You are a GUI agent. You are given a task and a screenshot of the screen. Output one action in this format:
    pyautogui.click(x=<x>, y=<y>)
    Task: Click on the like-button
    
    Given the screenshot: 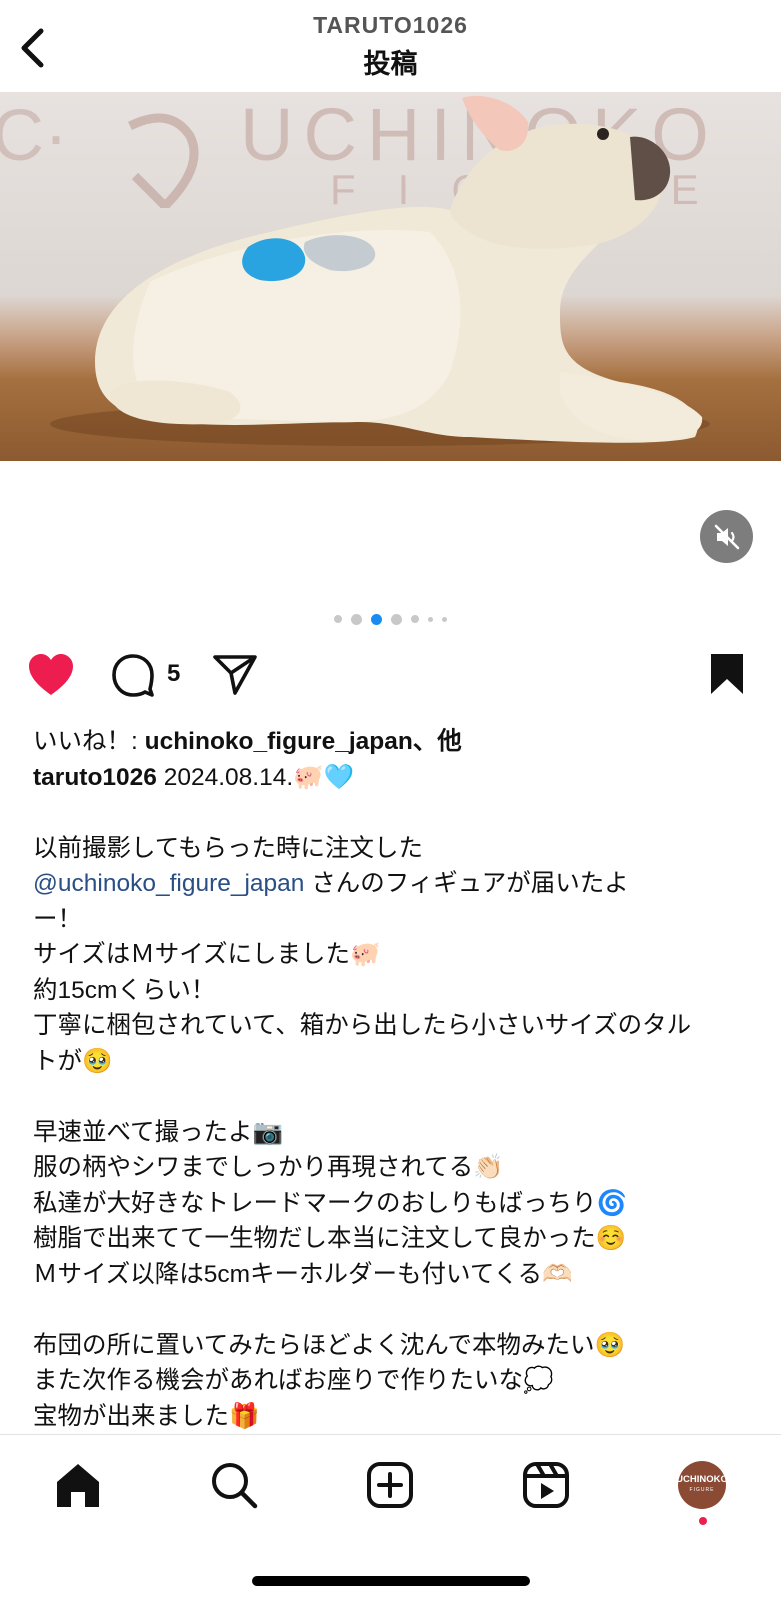 What is the action you would take?
    pyautogui.click(x=51, y=675)
    